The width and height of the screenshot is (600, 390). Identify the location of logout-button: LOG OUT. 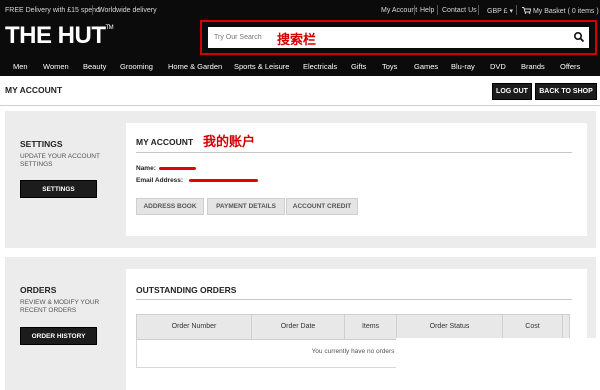
(512, 91).